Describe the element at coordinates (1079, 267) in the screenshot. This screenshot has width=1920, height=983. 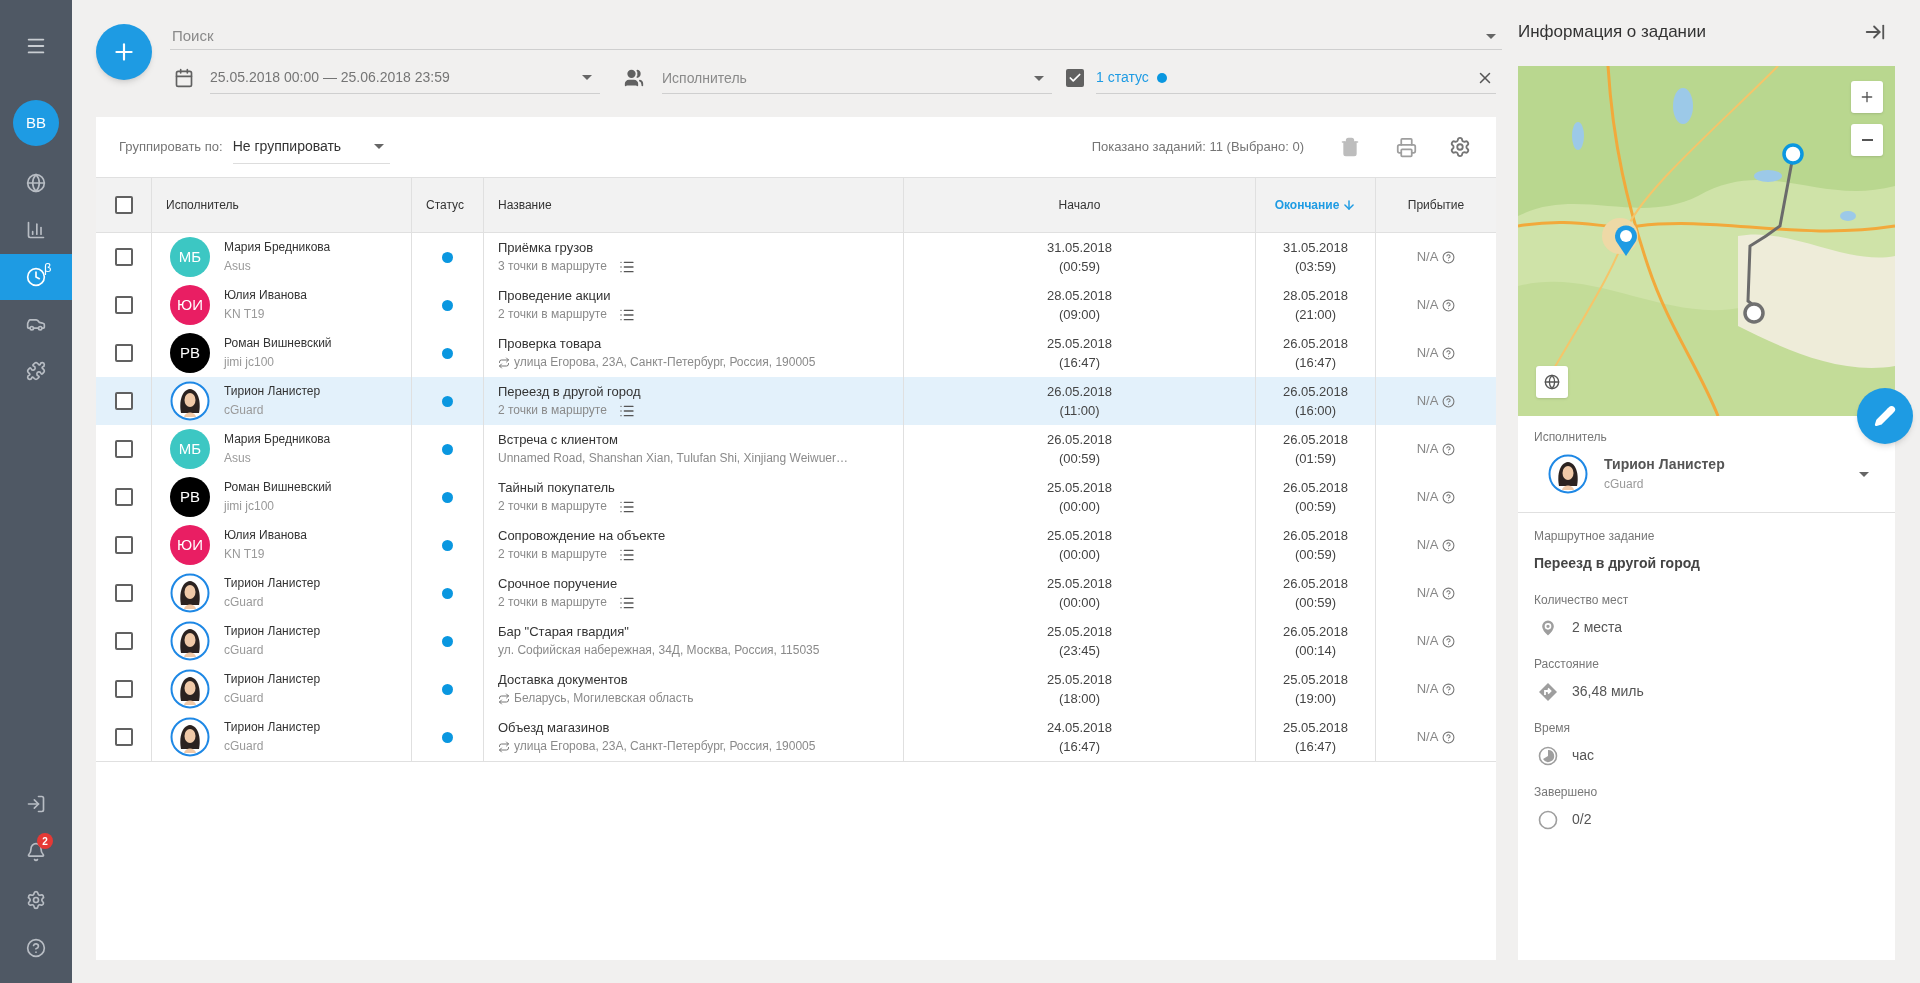
I see `start-time: (00:59)` at that location.